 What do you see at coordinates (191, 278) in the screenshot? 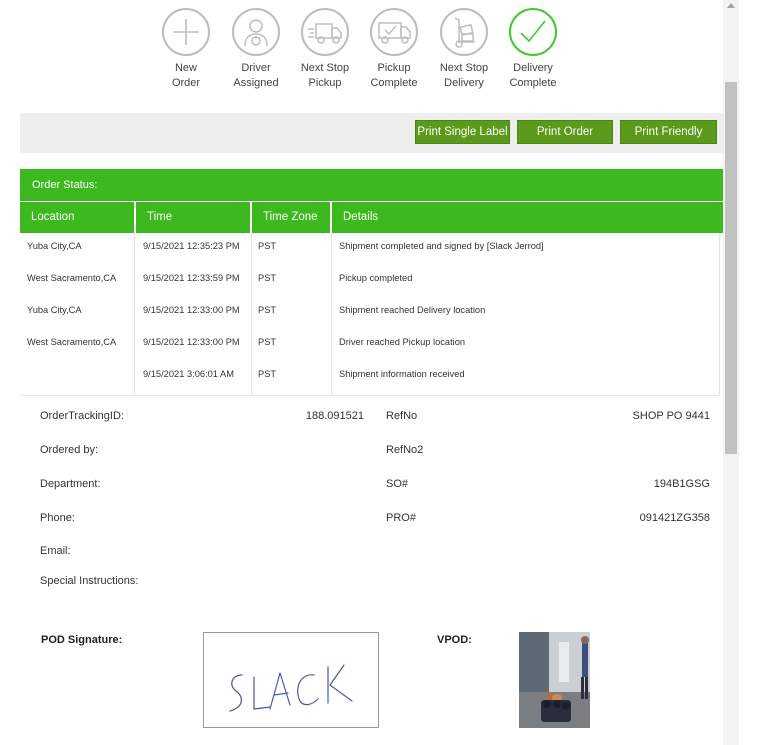
I see `cell-time: 9/15/2021 12:33:59 PM` at bounding box center [191, 278].